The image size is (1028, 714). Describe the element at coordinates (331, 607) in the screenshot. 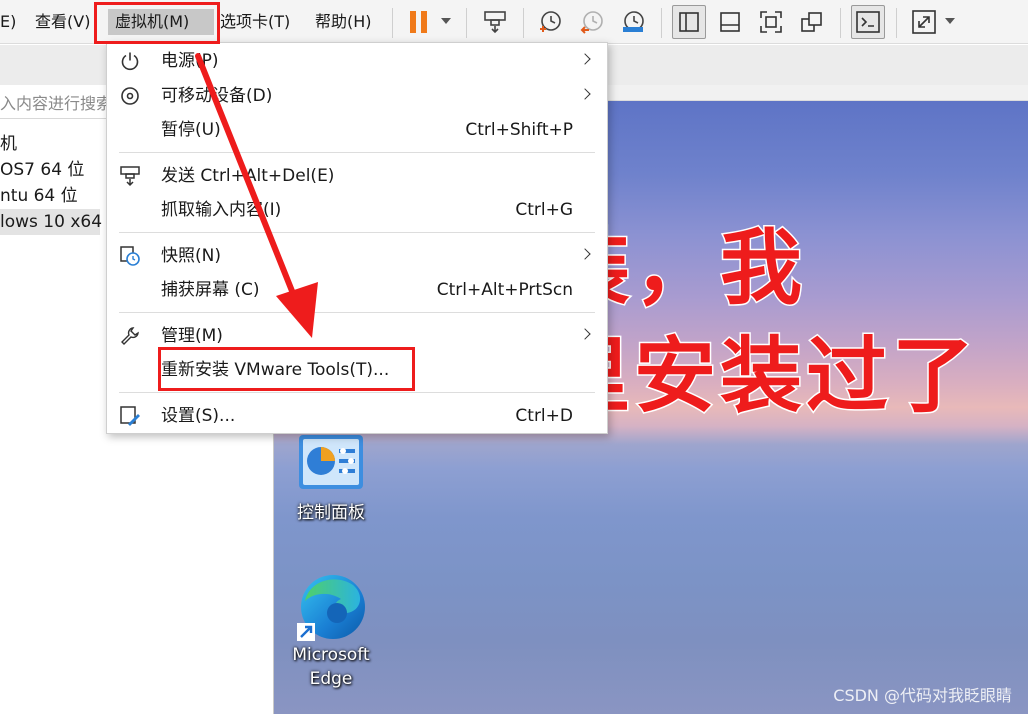

I see `edge-icon` at that location.